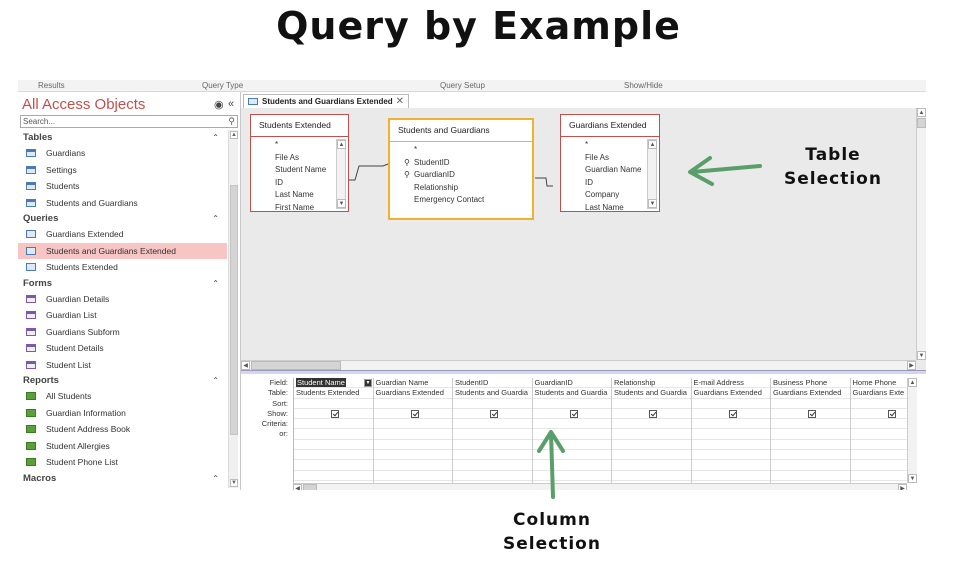 The image size is (957, 569). I want to click on nav-group-macros: Macros ⌃, so click(122, 478).